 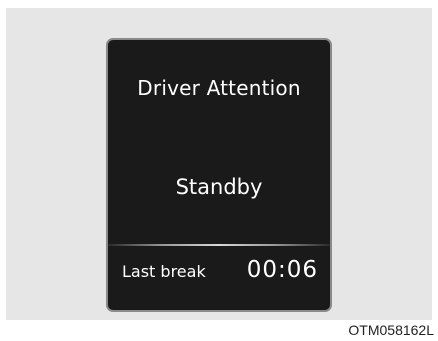 What do you see at coordinates (391, 330) in the screenshot?
I see `figure-code: OTM058162L` at bounding box center [391, 330].